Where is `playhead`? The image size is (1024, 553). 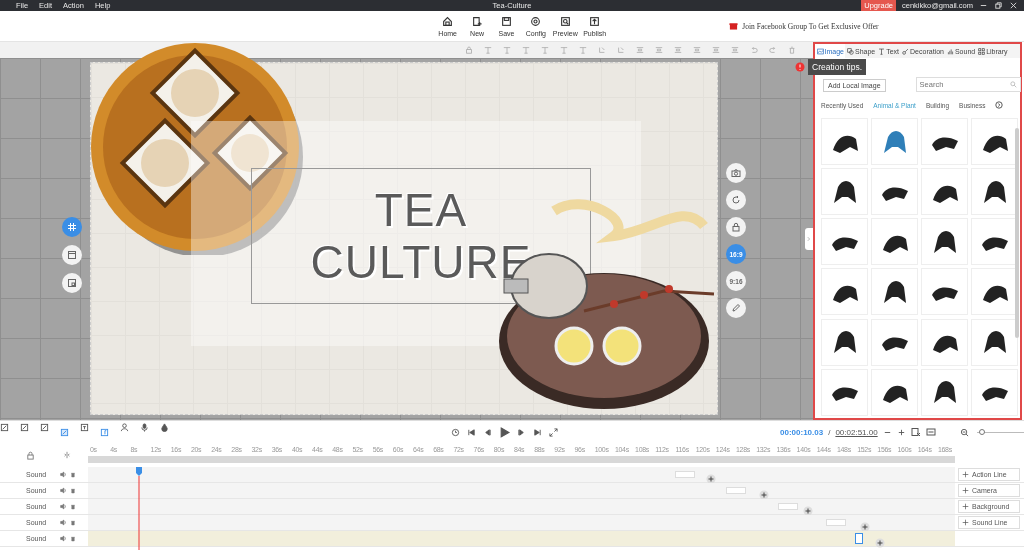
playhead is located at coordinates (139, 508).